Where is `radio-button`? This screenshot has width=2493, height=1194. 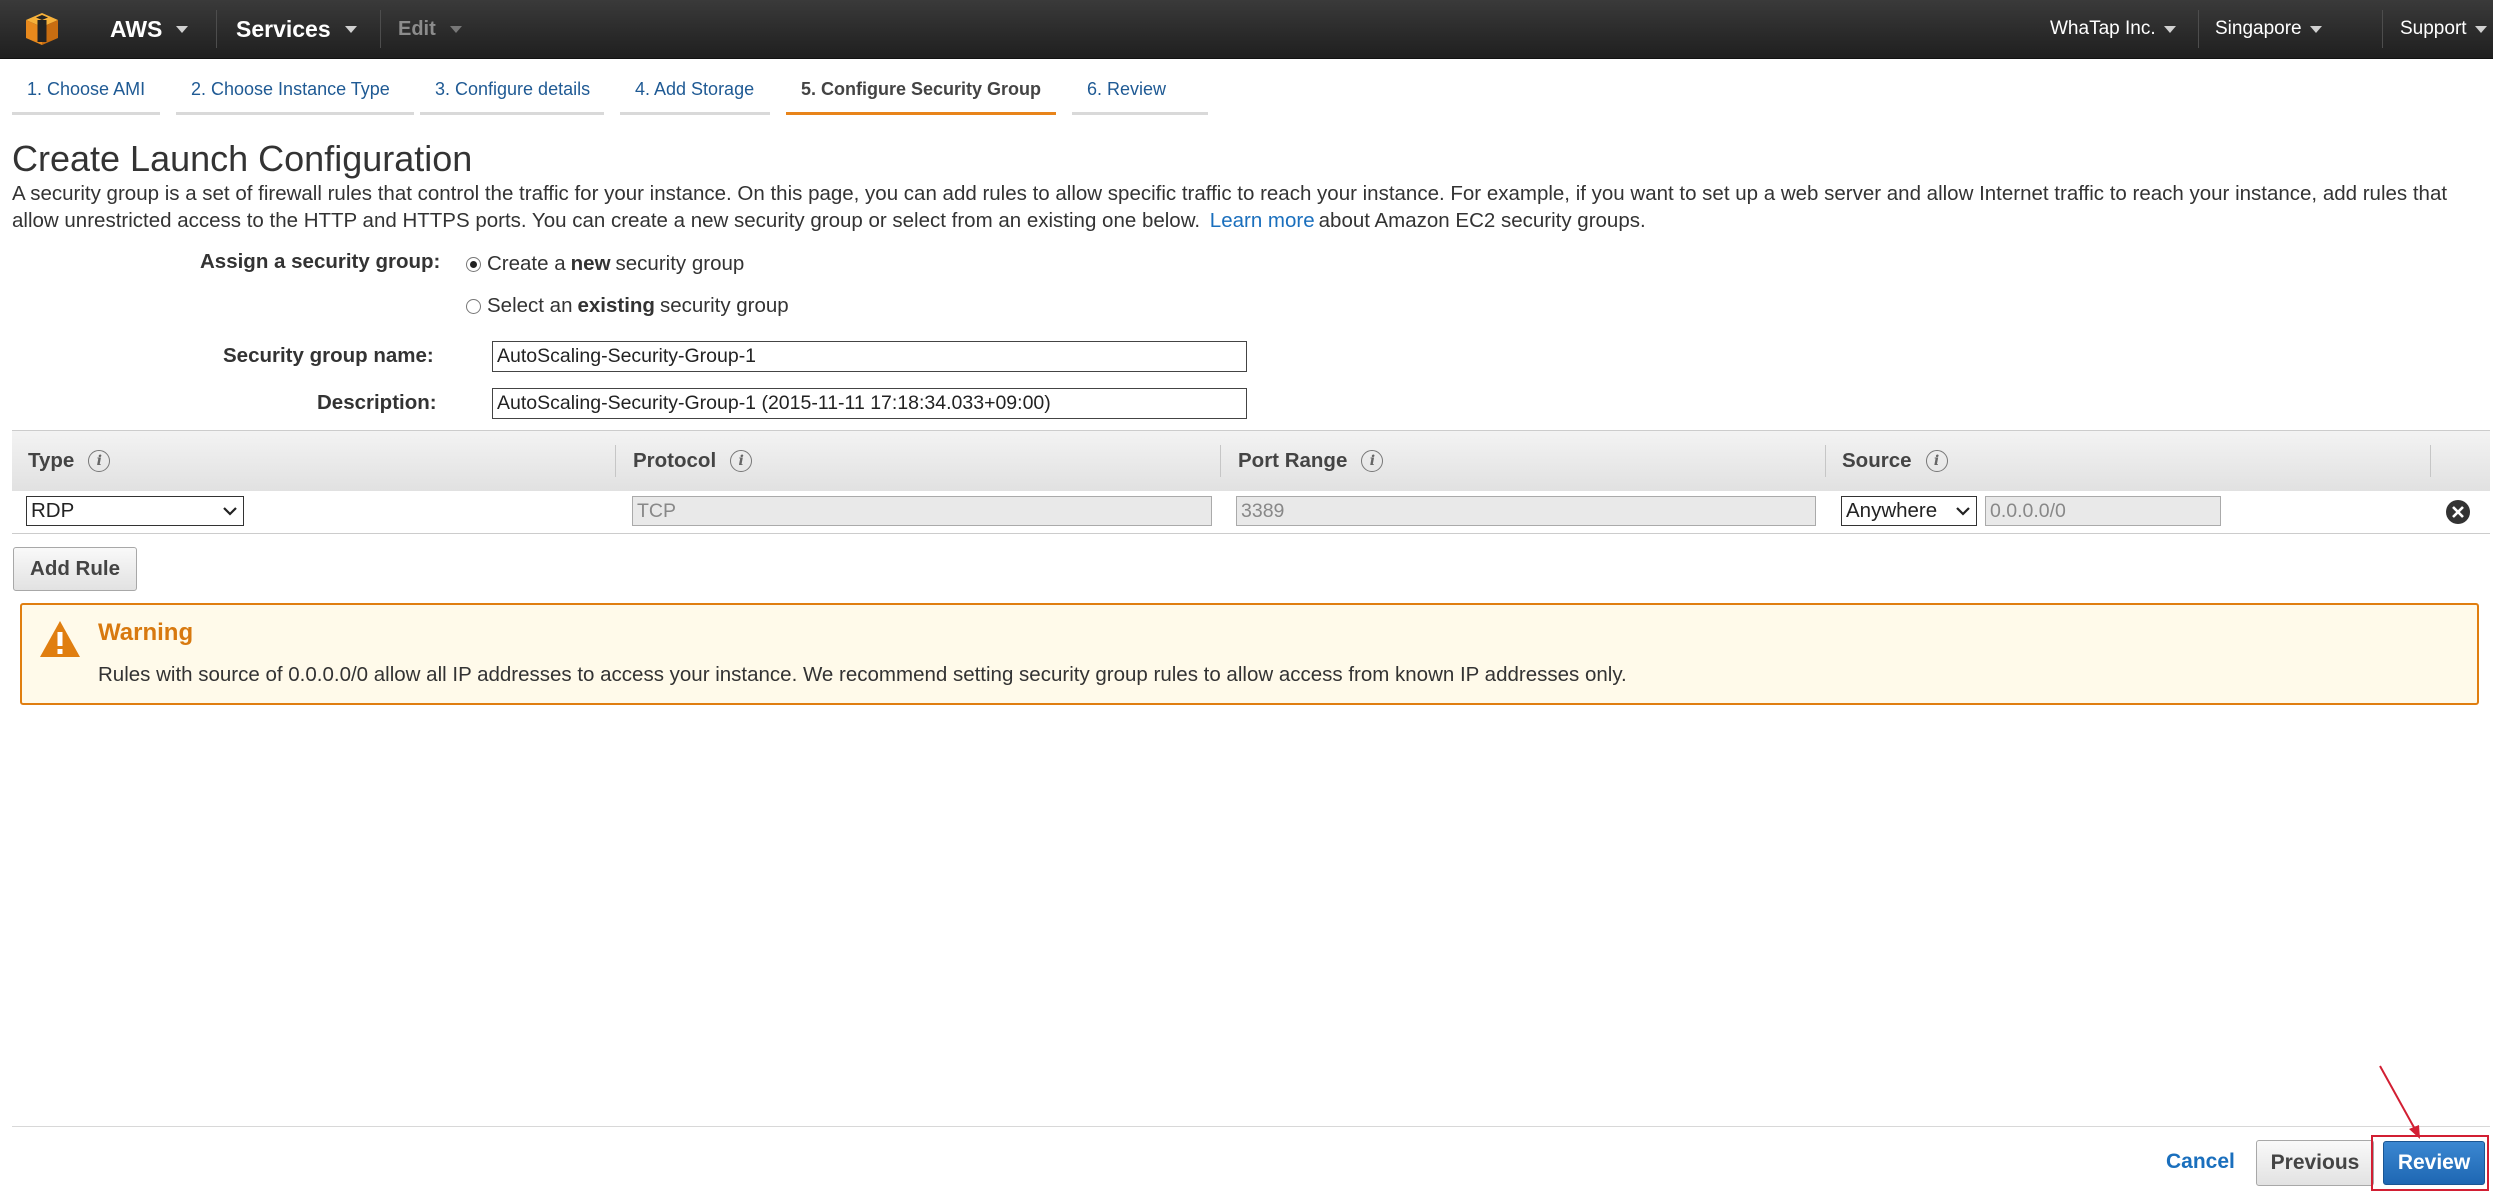
radio-button is located at coordinates (473, 306).